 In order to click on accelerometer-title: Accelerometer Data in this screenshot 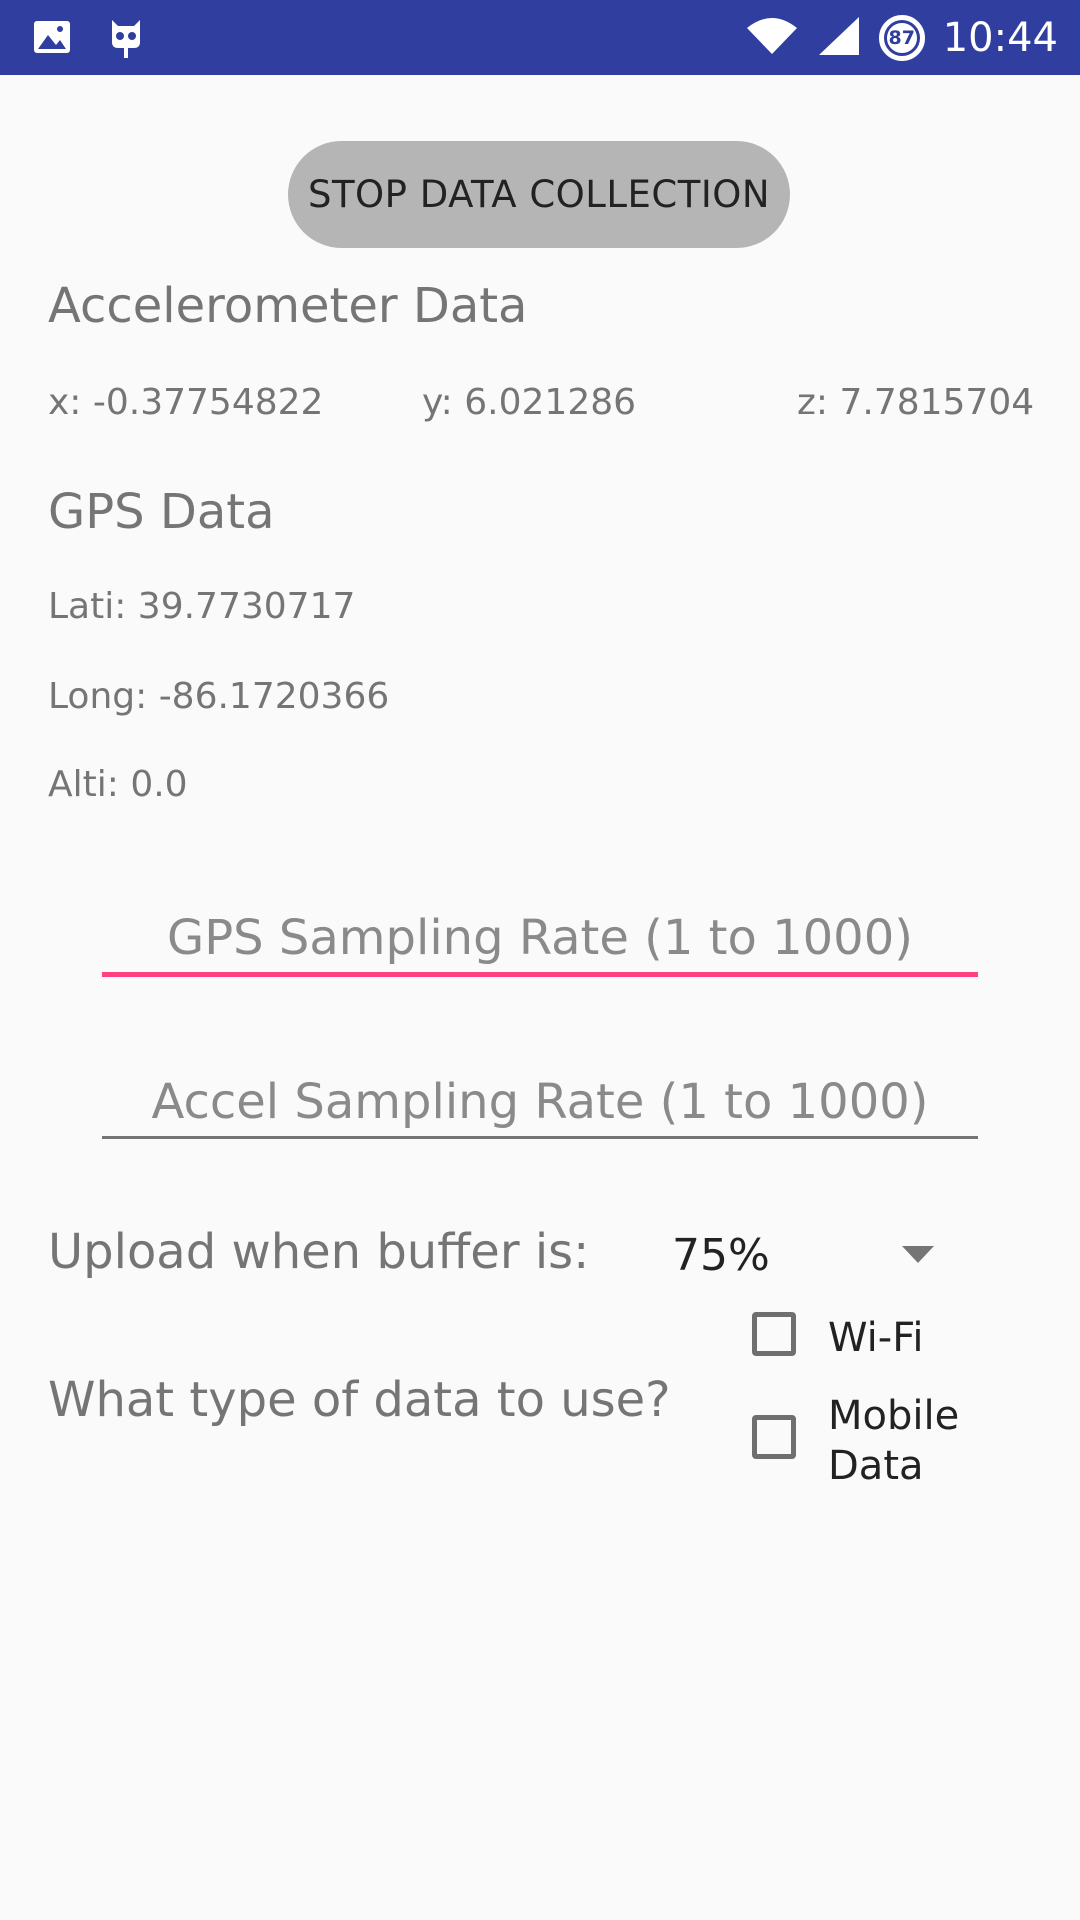, I will do `click(288, 306)`.